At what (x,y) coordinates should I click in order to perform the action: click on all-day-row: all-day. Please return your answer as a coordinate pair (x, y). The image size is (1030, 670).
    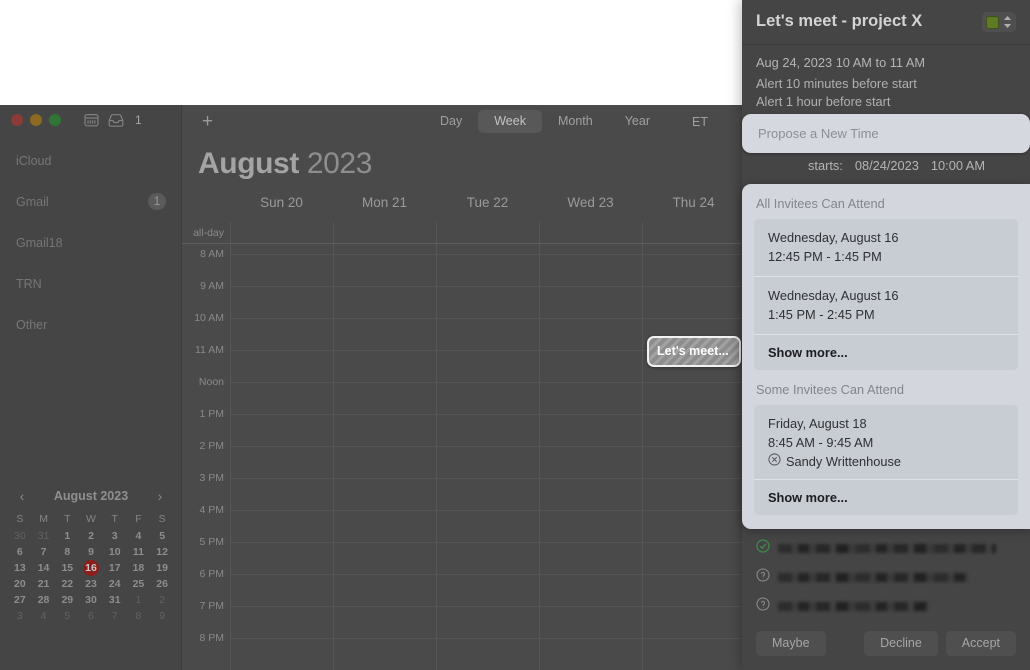
    Looking at the image, I should click on (463, 233).